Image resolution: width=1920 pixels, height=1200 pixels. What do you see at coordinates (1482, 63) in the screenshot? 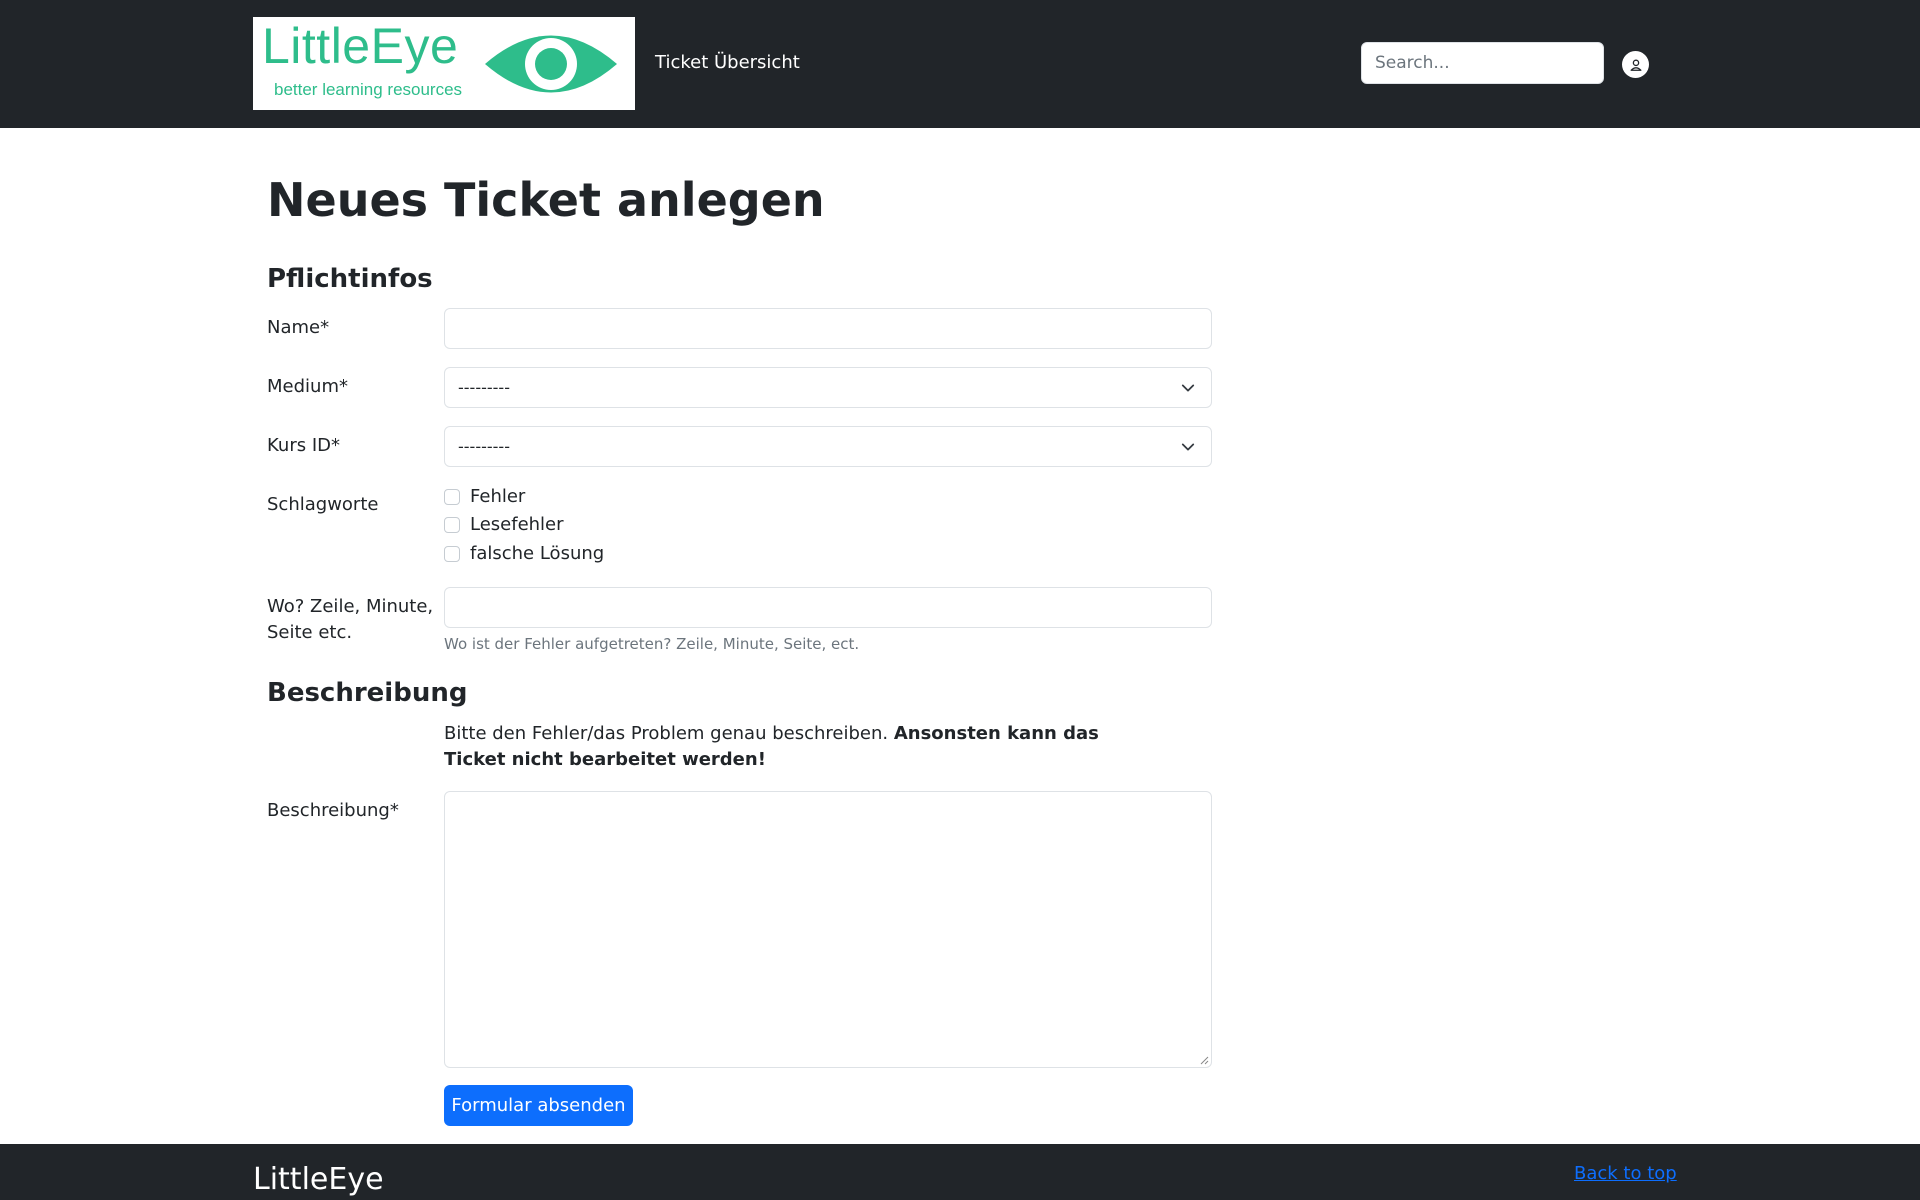
I see `search-input` at bounding box center [1482, 63].